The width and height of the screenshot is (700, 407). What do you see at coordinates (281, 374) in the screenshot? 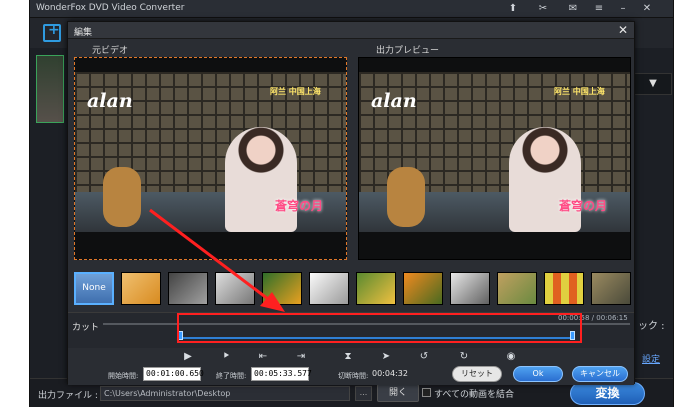
I see `end-time-input: 00:05:33.577` at bounding box center [281, 374].